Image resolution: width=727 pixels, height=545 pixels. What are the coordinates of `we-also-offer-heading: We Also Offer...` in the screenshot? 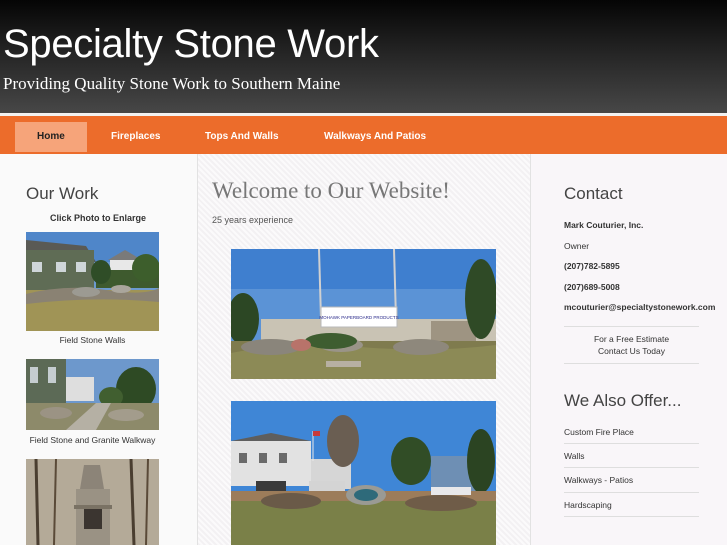 It's located at (623, 400).